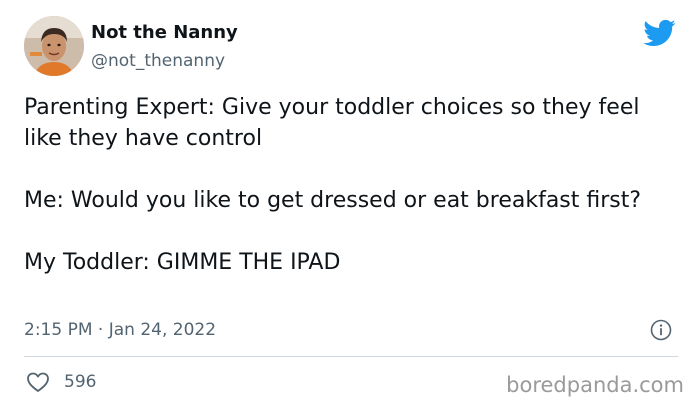  I want to click on twitter-bird-icon, so click(659, 33).